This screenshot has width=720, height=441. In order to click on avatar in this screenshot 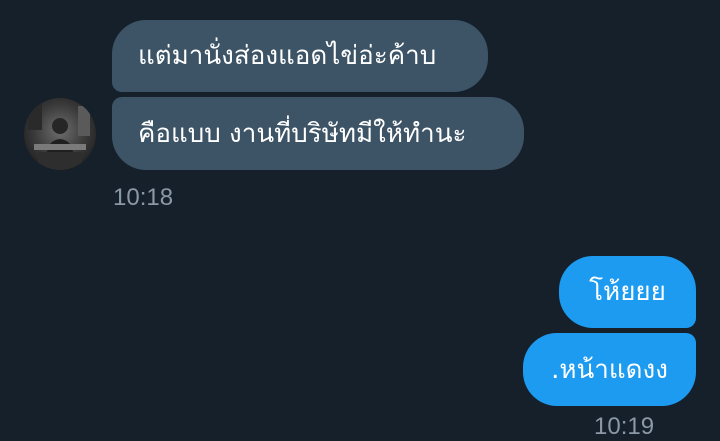, I will do `click(60, 134)`.